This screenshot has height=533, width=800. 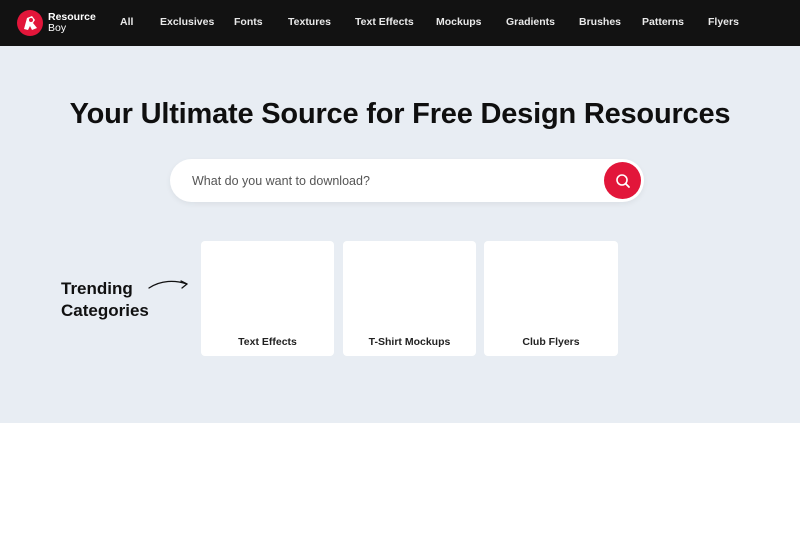 I want to click on category-card-label: Club Flyers, so click(x=551, y=342).